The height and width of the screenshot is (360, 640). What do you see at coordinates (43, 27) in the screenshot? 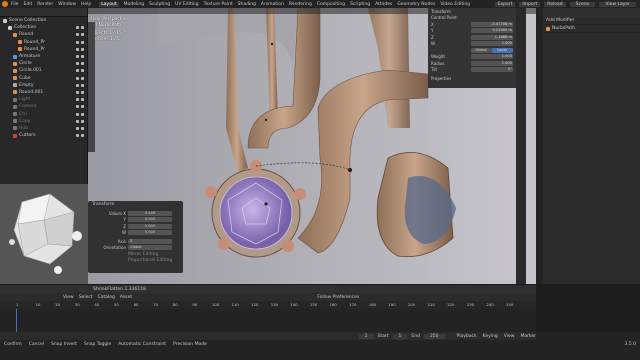
I see `outliner-row: Collection` at bounding box center [43, 27].